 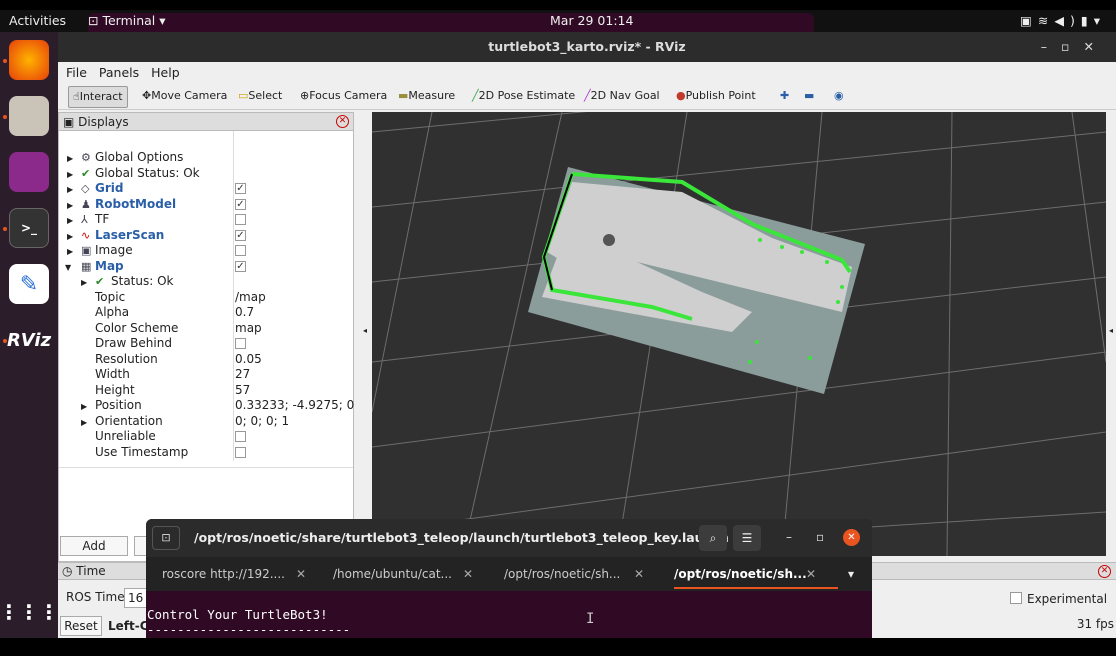 I want to click on tool-move-camera: ✥Move Camera, so click(x=184, y=97).